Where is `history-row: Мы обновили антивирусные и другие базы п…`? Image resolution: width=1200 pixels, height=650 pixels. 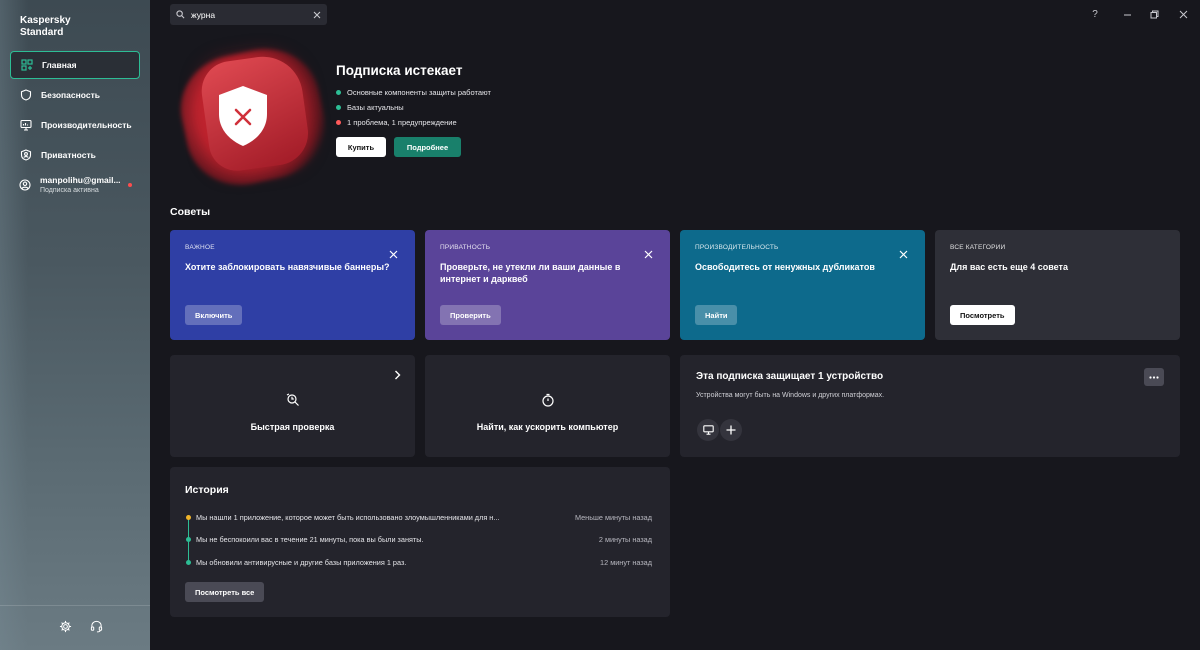 history-row: Мы обновили антивирусные и другие базы п… is located at coordinates (418, 562).